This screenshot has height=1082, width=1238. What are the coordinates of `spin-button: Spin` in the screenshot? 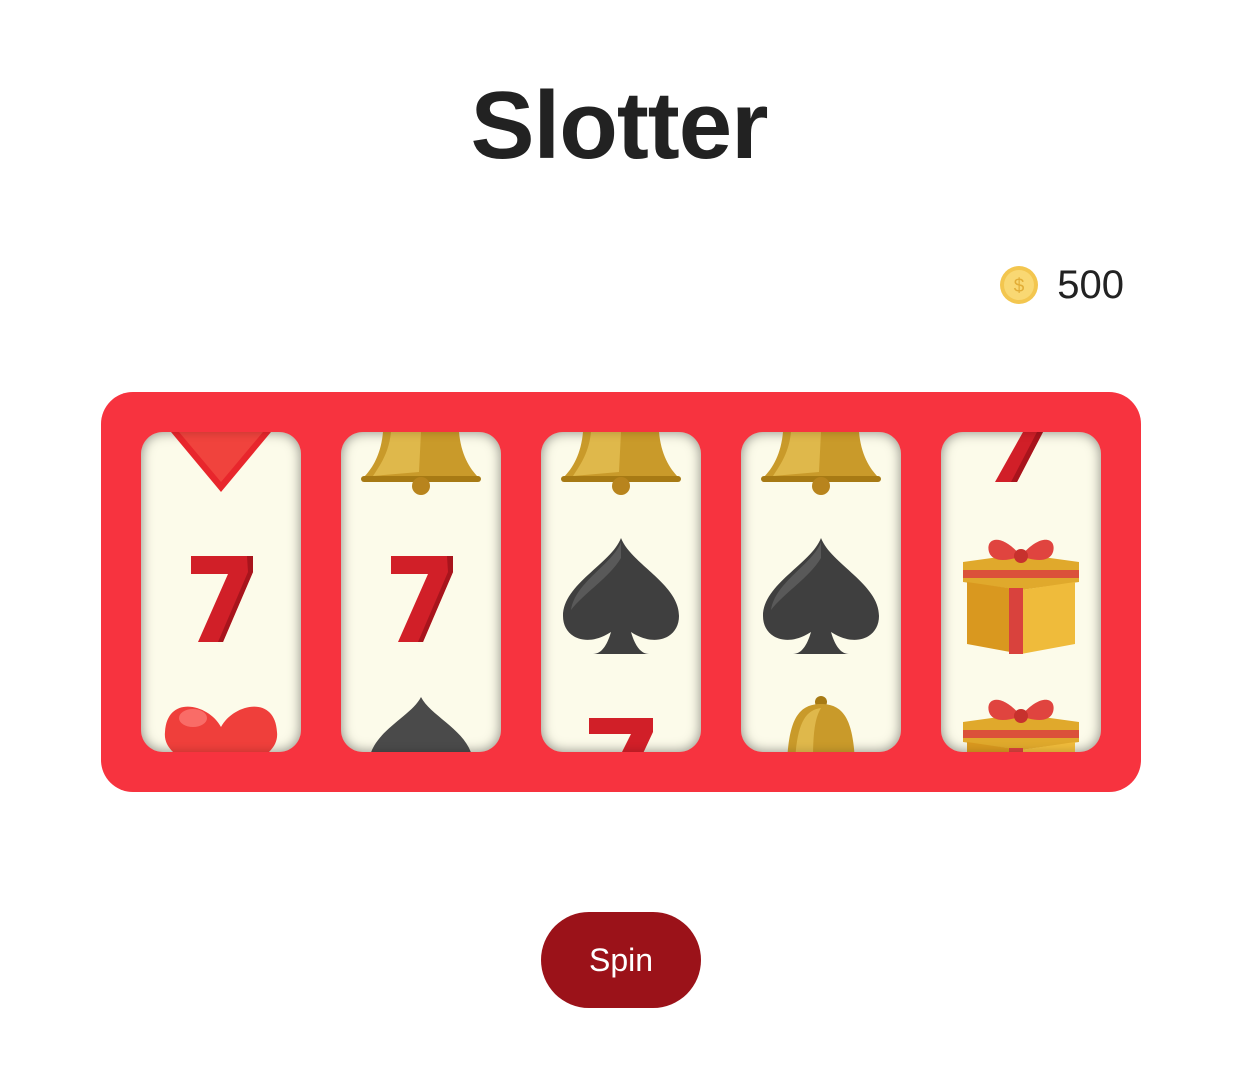 It's located at (621, 960).